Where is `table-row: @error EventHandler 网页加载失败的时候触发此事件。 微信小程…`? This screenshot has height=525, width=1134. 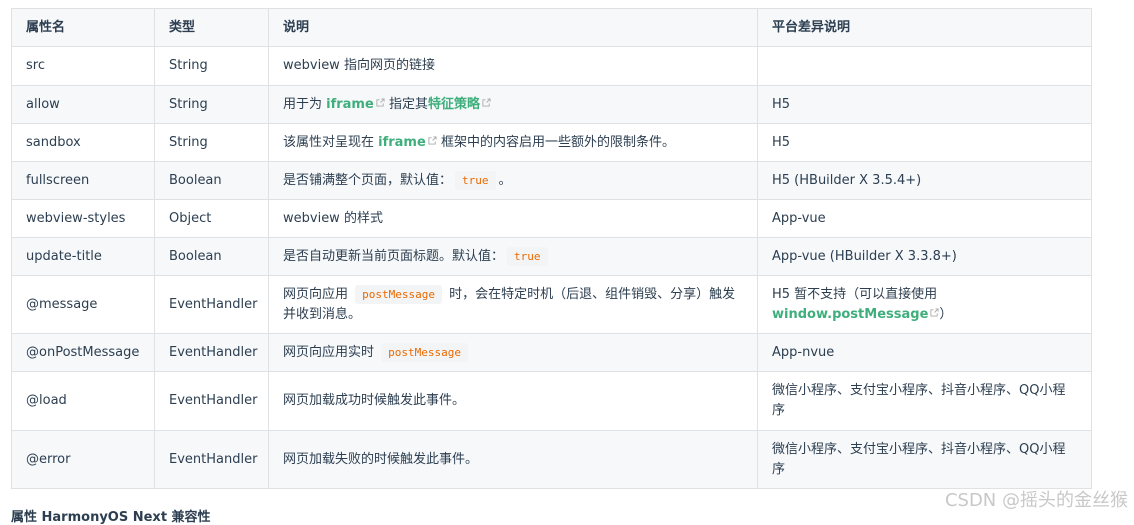 table-row: @error EventHandler 网页加载失败的时候触发此事件。 微信小程… is located at coordinates (551, 459).